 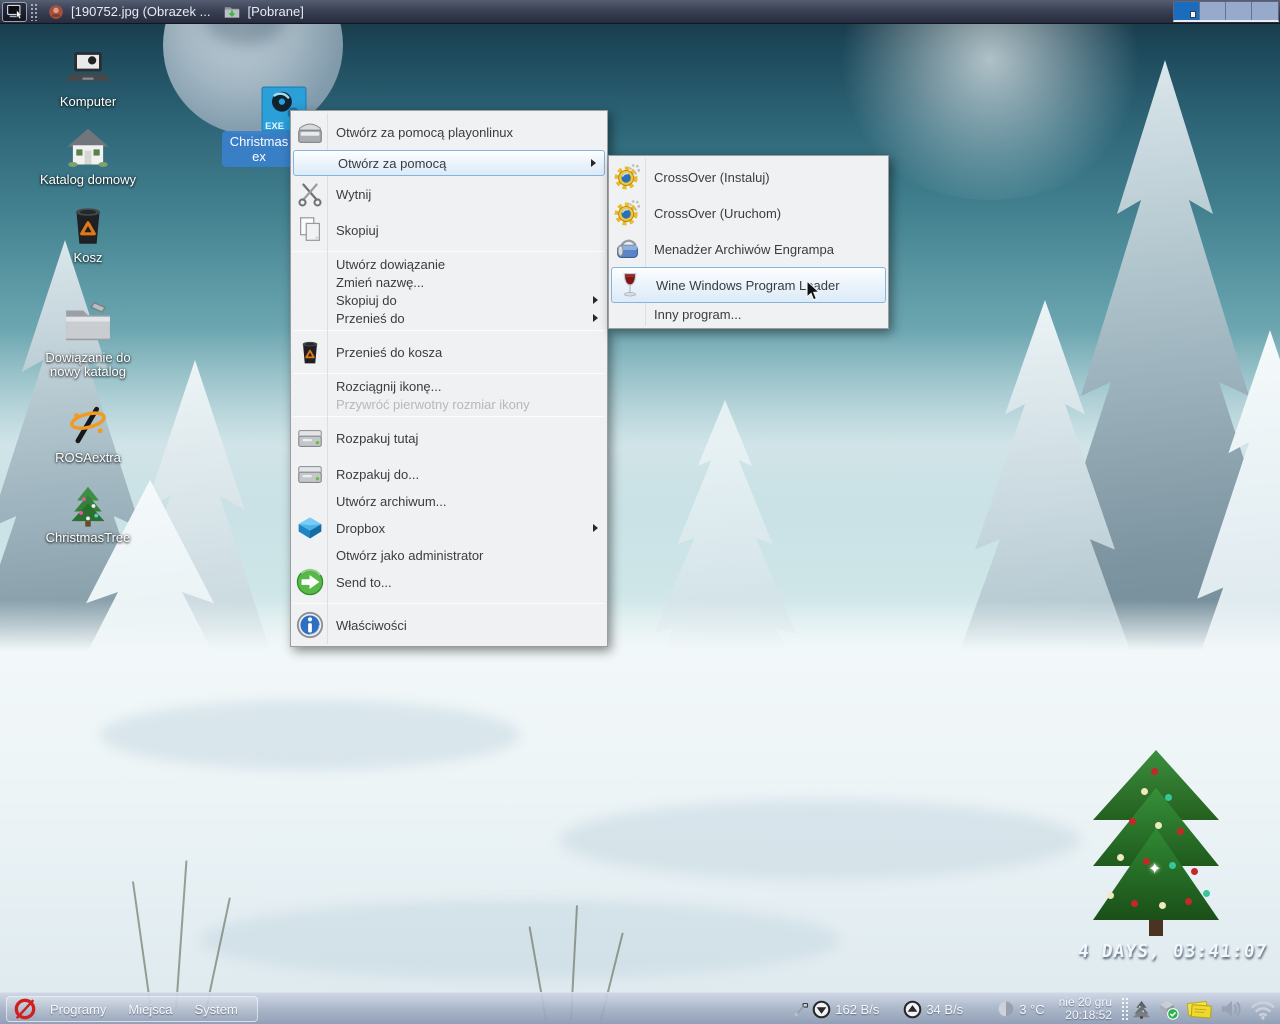 What do you see at coordinates (912, 1009) in the screenshot?
I see `upload-arrow-icon` at bounding box center [912, 1009].